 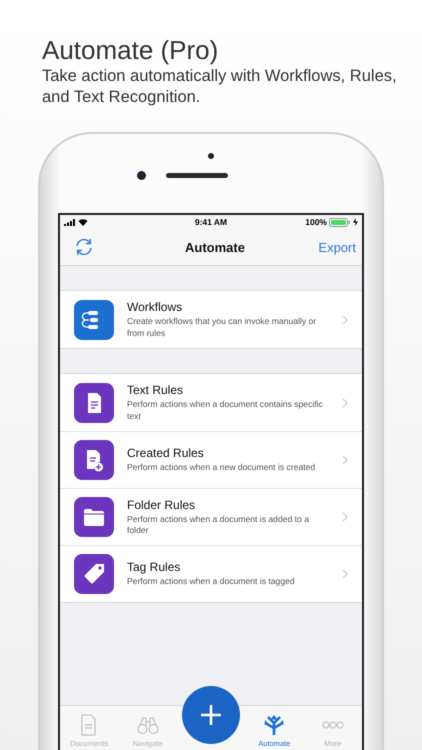 I want to click on wifi-icon, so click(x=83, y=222).